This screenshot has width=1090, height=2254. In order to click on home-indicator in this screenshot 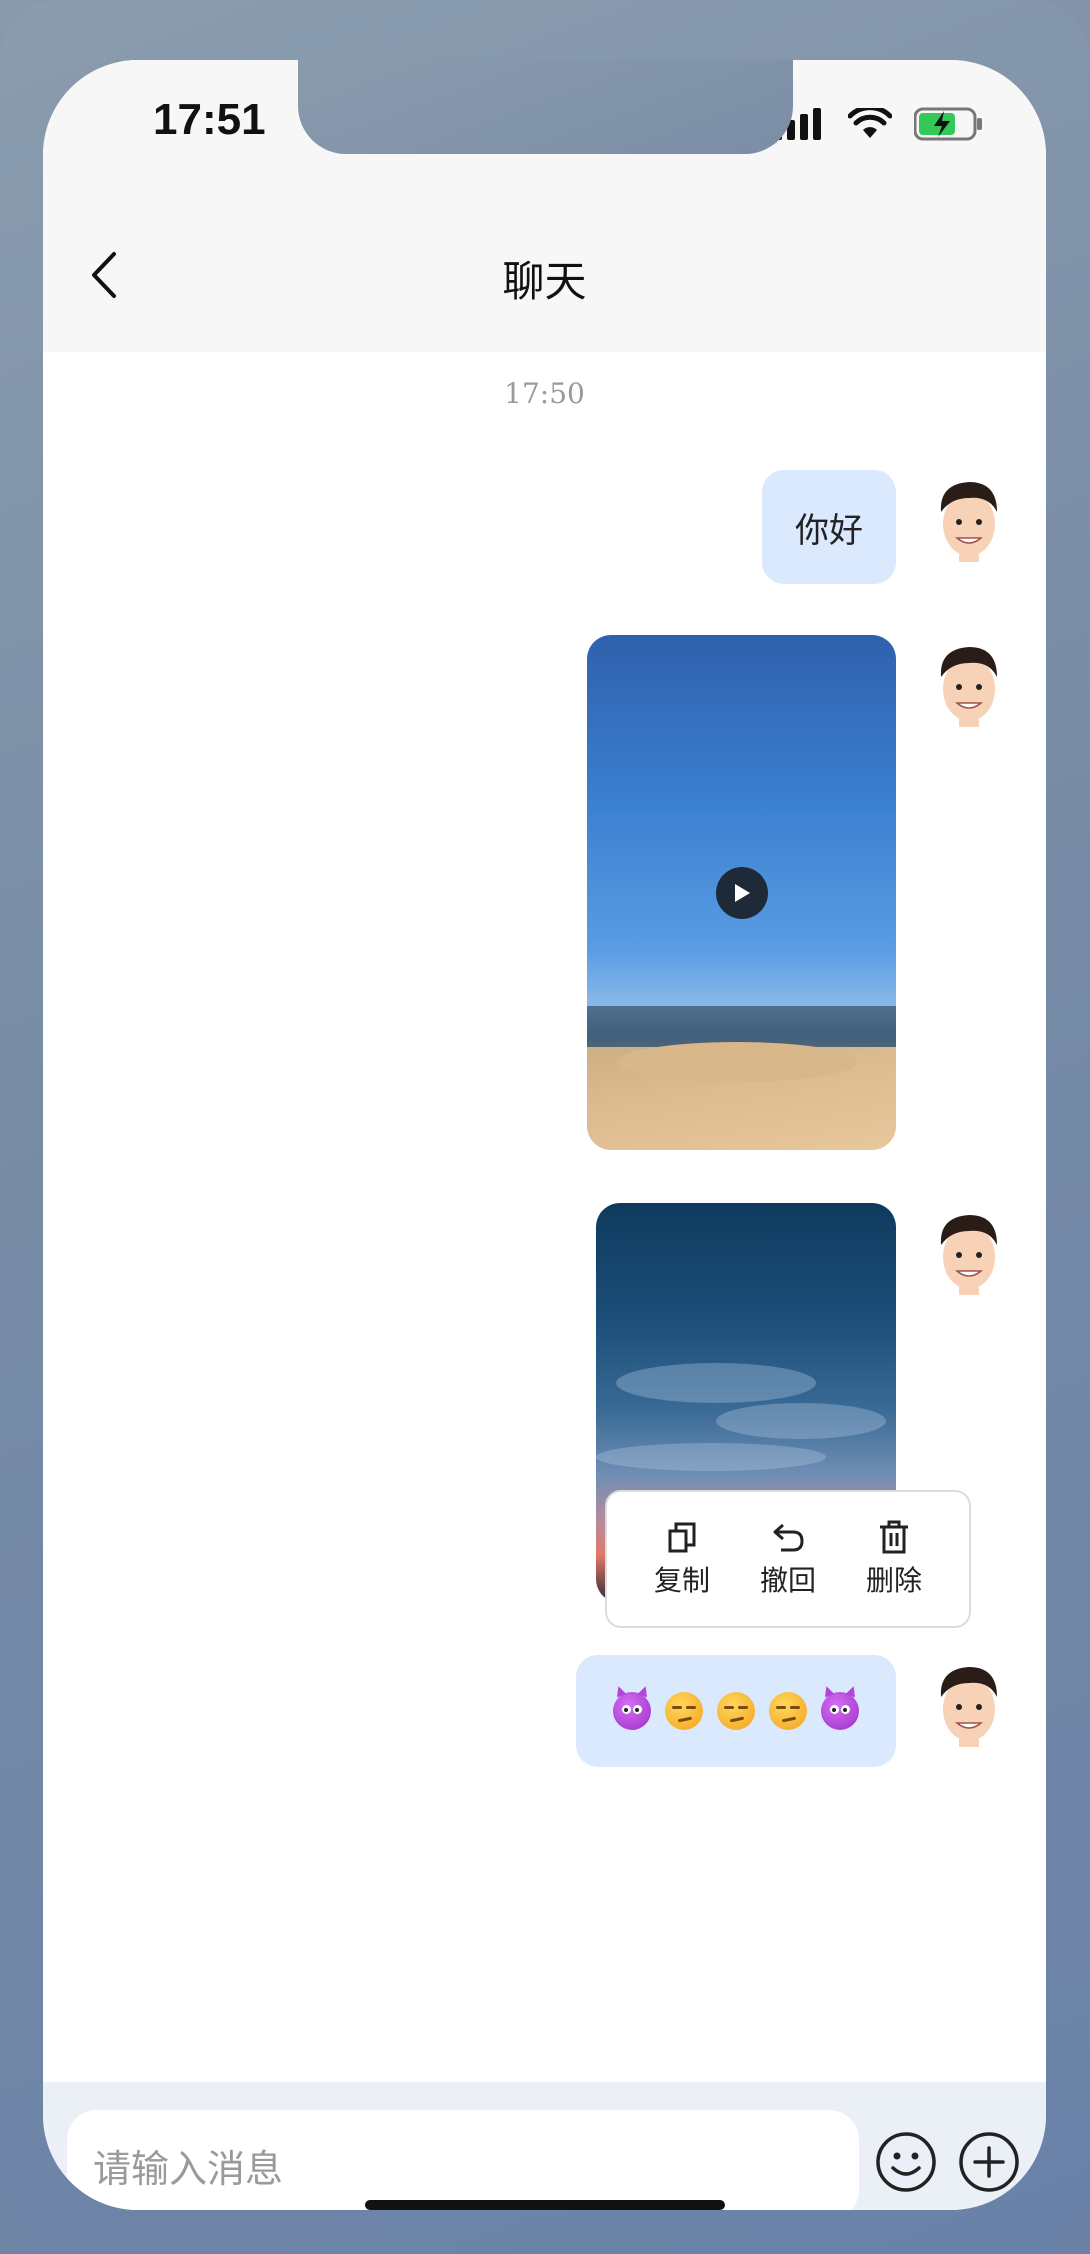, I will do `click(545, 2205)`.